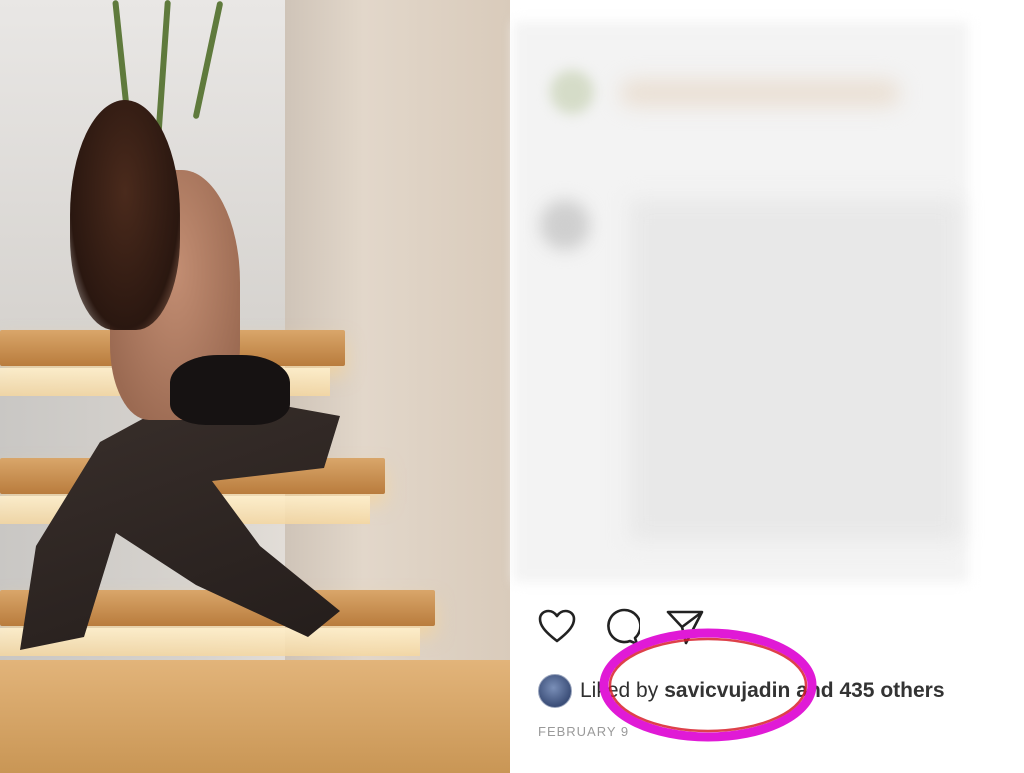 The height and width of the screenshot is (773, 1024). Describe the element at coordinates (727, 691) in the screenshot. I see `liked-username-link: savicvujadin` at that location.